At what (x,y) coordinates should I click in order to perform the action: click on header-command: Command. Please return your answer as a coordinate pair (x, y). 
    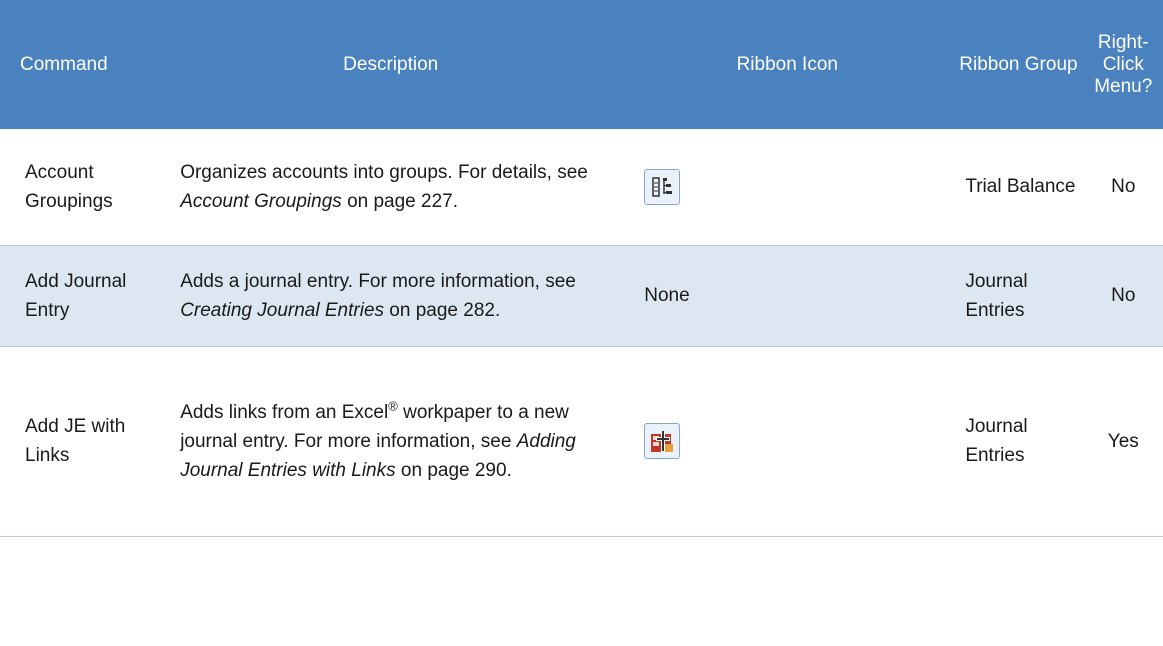
    Looking at the image, I should click on (64, 64).